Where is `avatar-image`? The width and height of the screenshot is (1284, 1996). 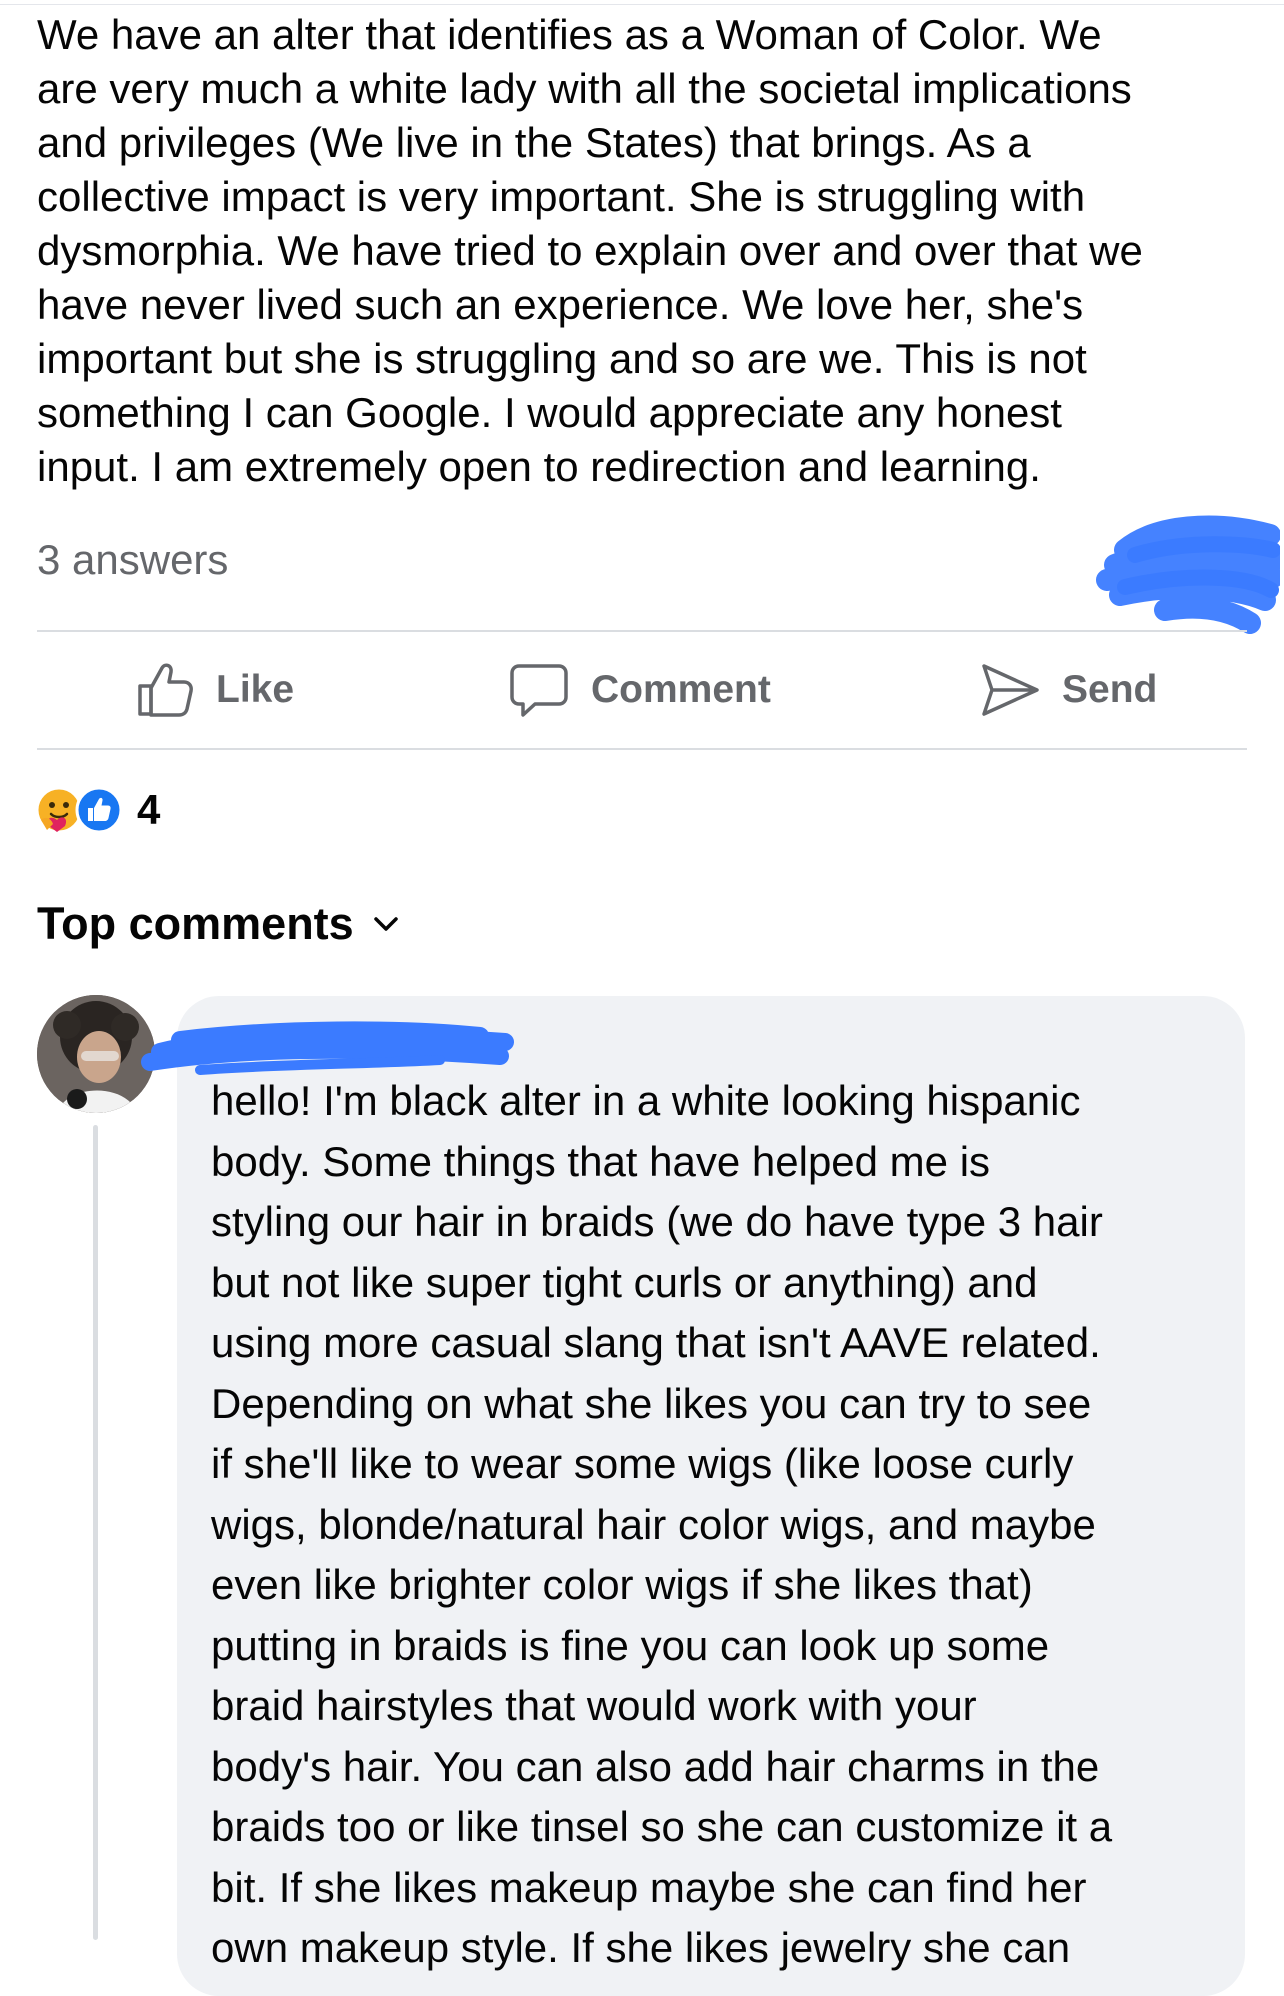 avatar-image is located at coordinates (96, 1054).